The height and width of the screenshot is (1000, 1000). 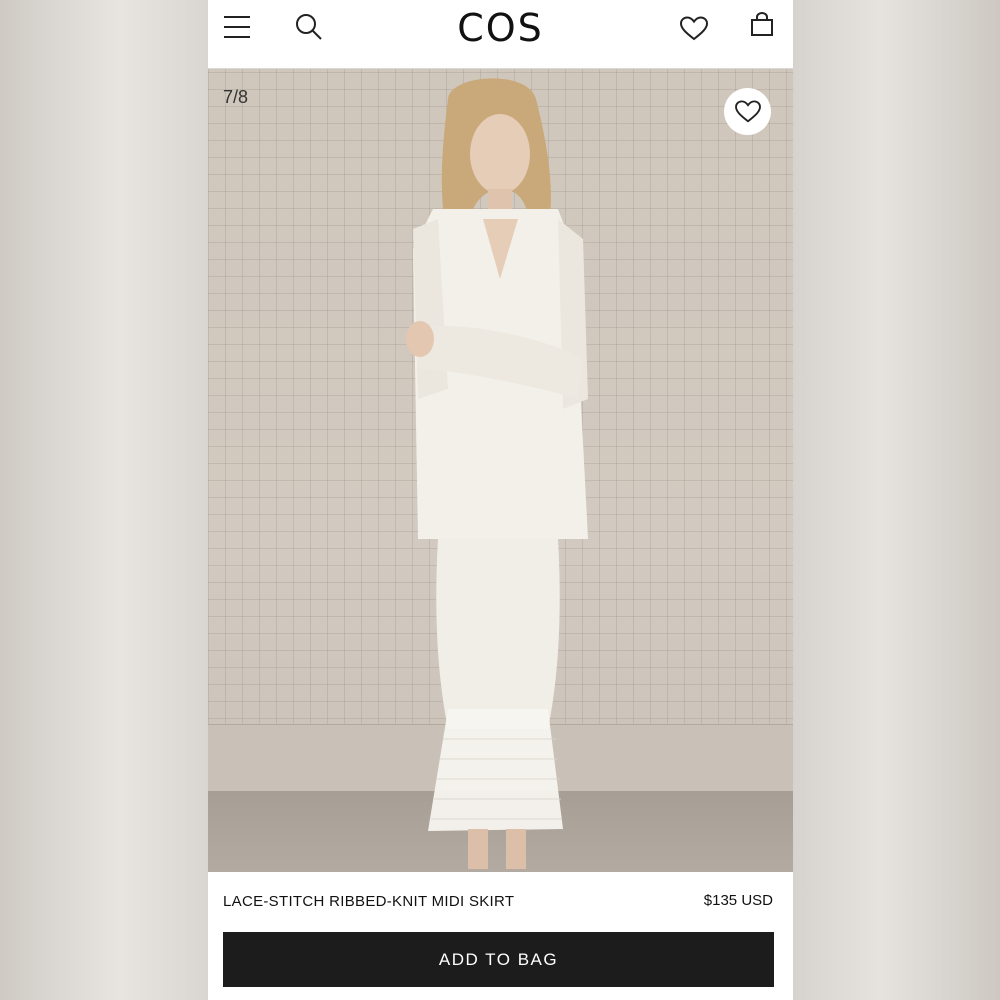 What do you see at coordinates (762, 24) in the screenshot?
I see `bag-icon` at bounding box center [762, 24].